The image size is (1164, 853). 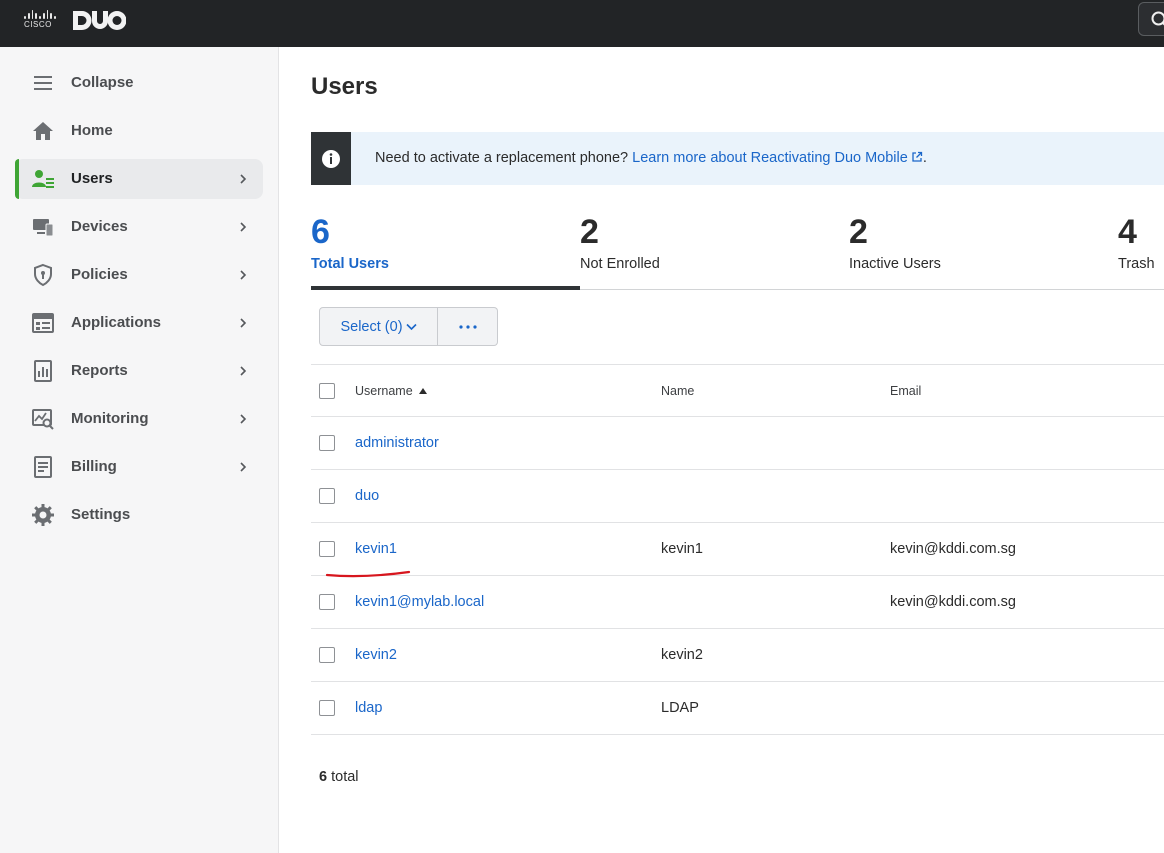 What do you see at coordinates (102, 82) in the screenshot?
I see `sidebar-item-label: Collapse` at bounding box center [102, 82].